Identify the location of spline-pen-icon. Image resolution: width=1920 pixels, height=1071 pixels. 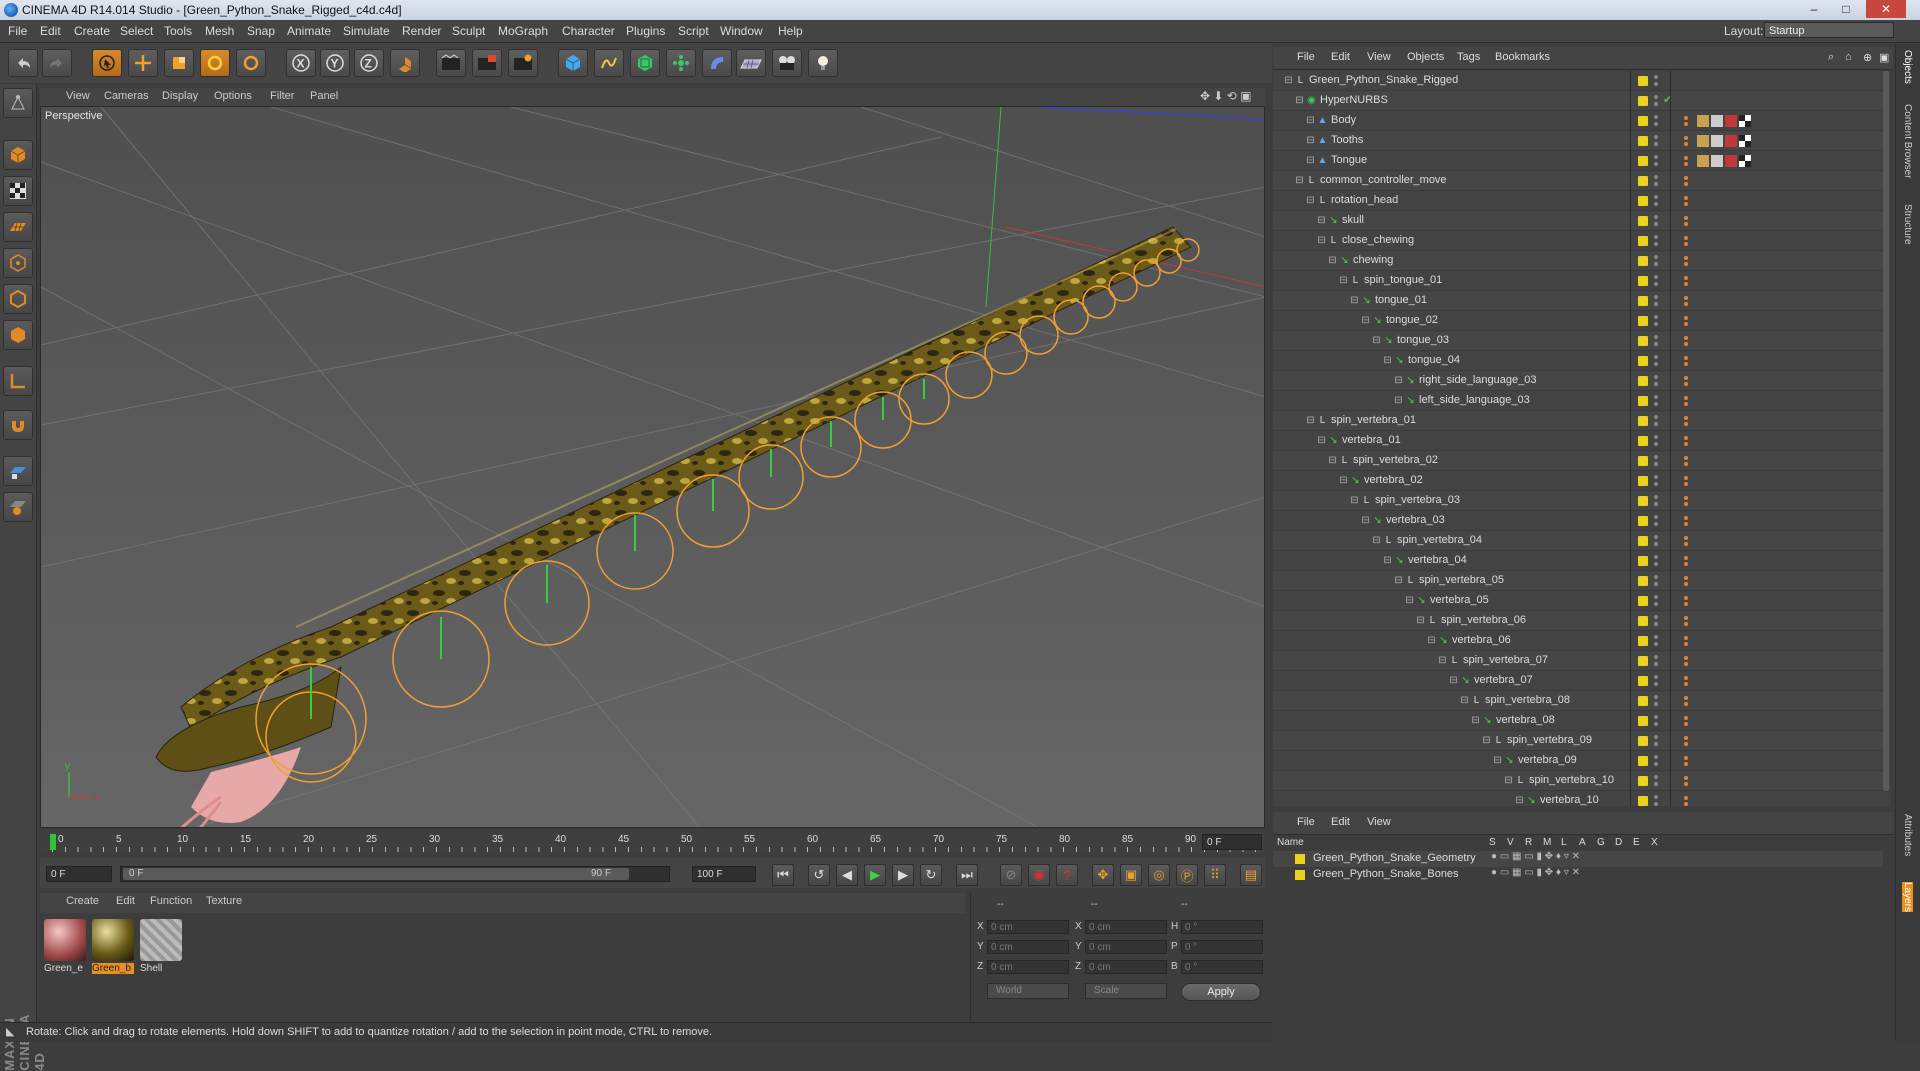
(609, 63).